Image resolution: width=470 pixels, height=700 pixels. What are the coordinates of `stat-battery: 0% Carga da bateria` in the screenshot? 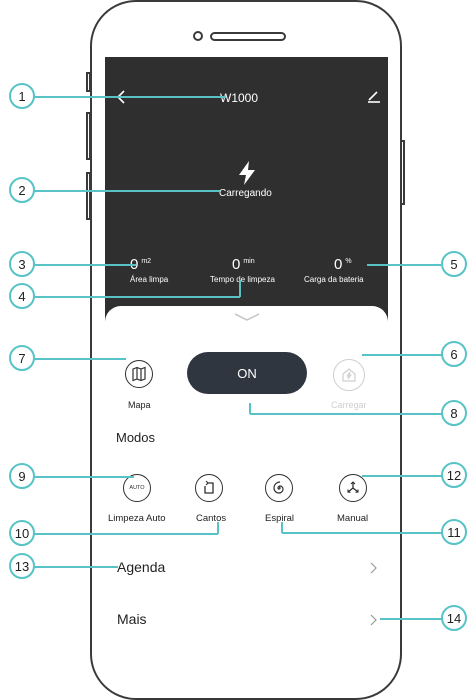 It's located at (344, 270).